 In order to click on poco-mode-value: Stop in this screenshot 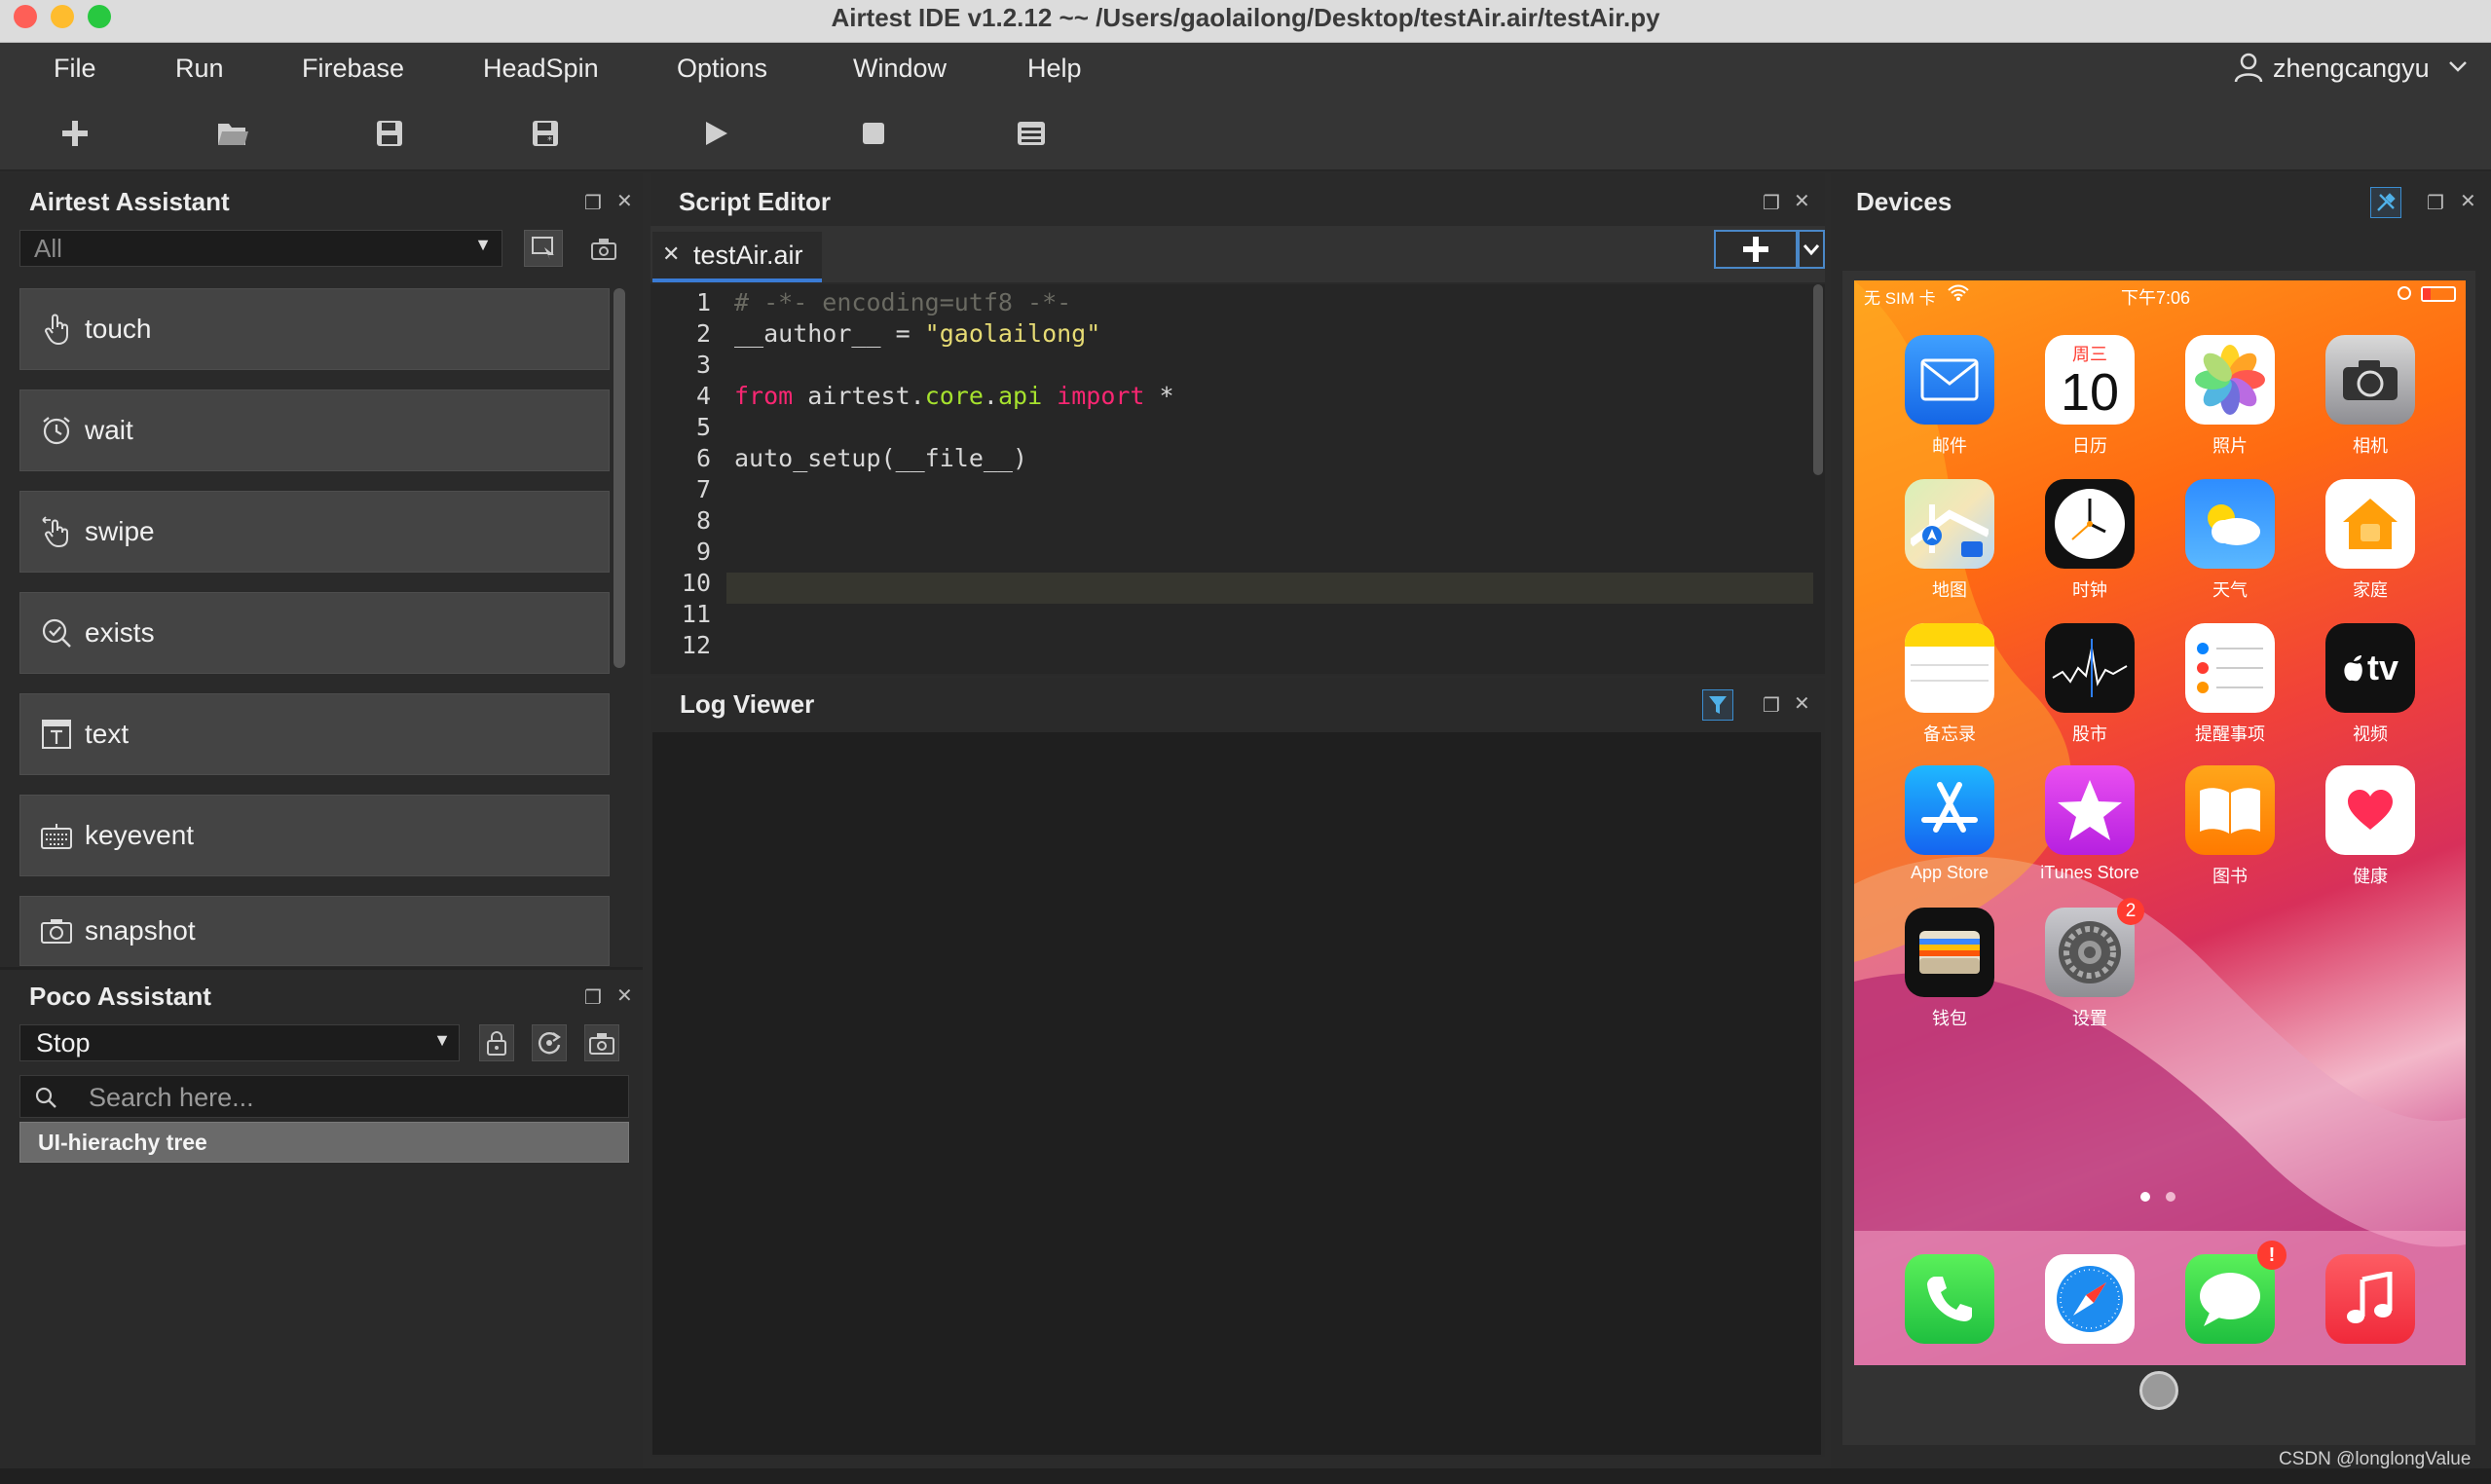, I will do `click(63, 1042)`.